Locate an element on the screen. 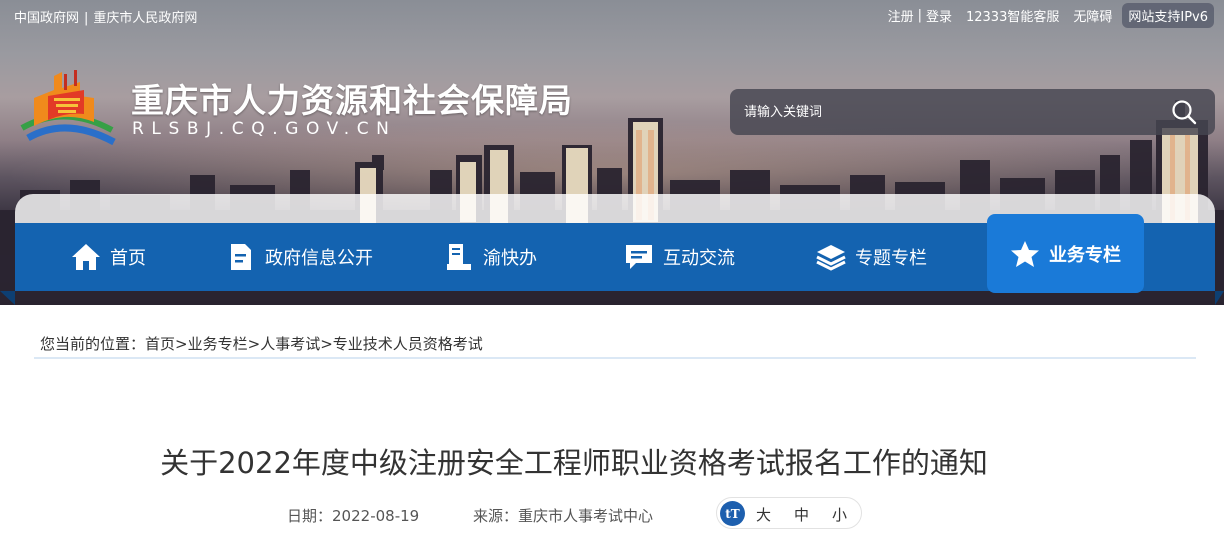 The height and width of the screenshot is (556, 1224). gov-links: 中国政府网 | 重庆市人民政府网 is located at coordinates (105, 16).